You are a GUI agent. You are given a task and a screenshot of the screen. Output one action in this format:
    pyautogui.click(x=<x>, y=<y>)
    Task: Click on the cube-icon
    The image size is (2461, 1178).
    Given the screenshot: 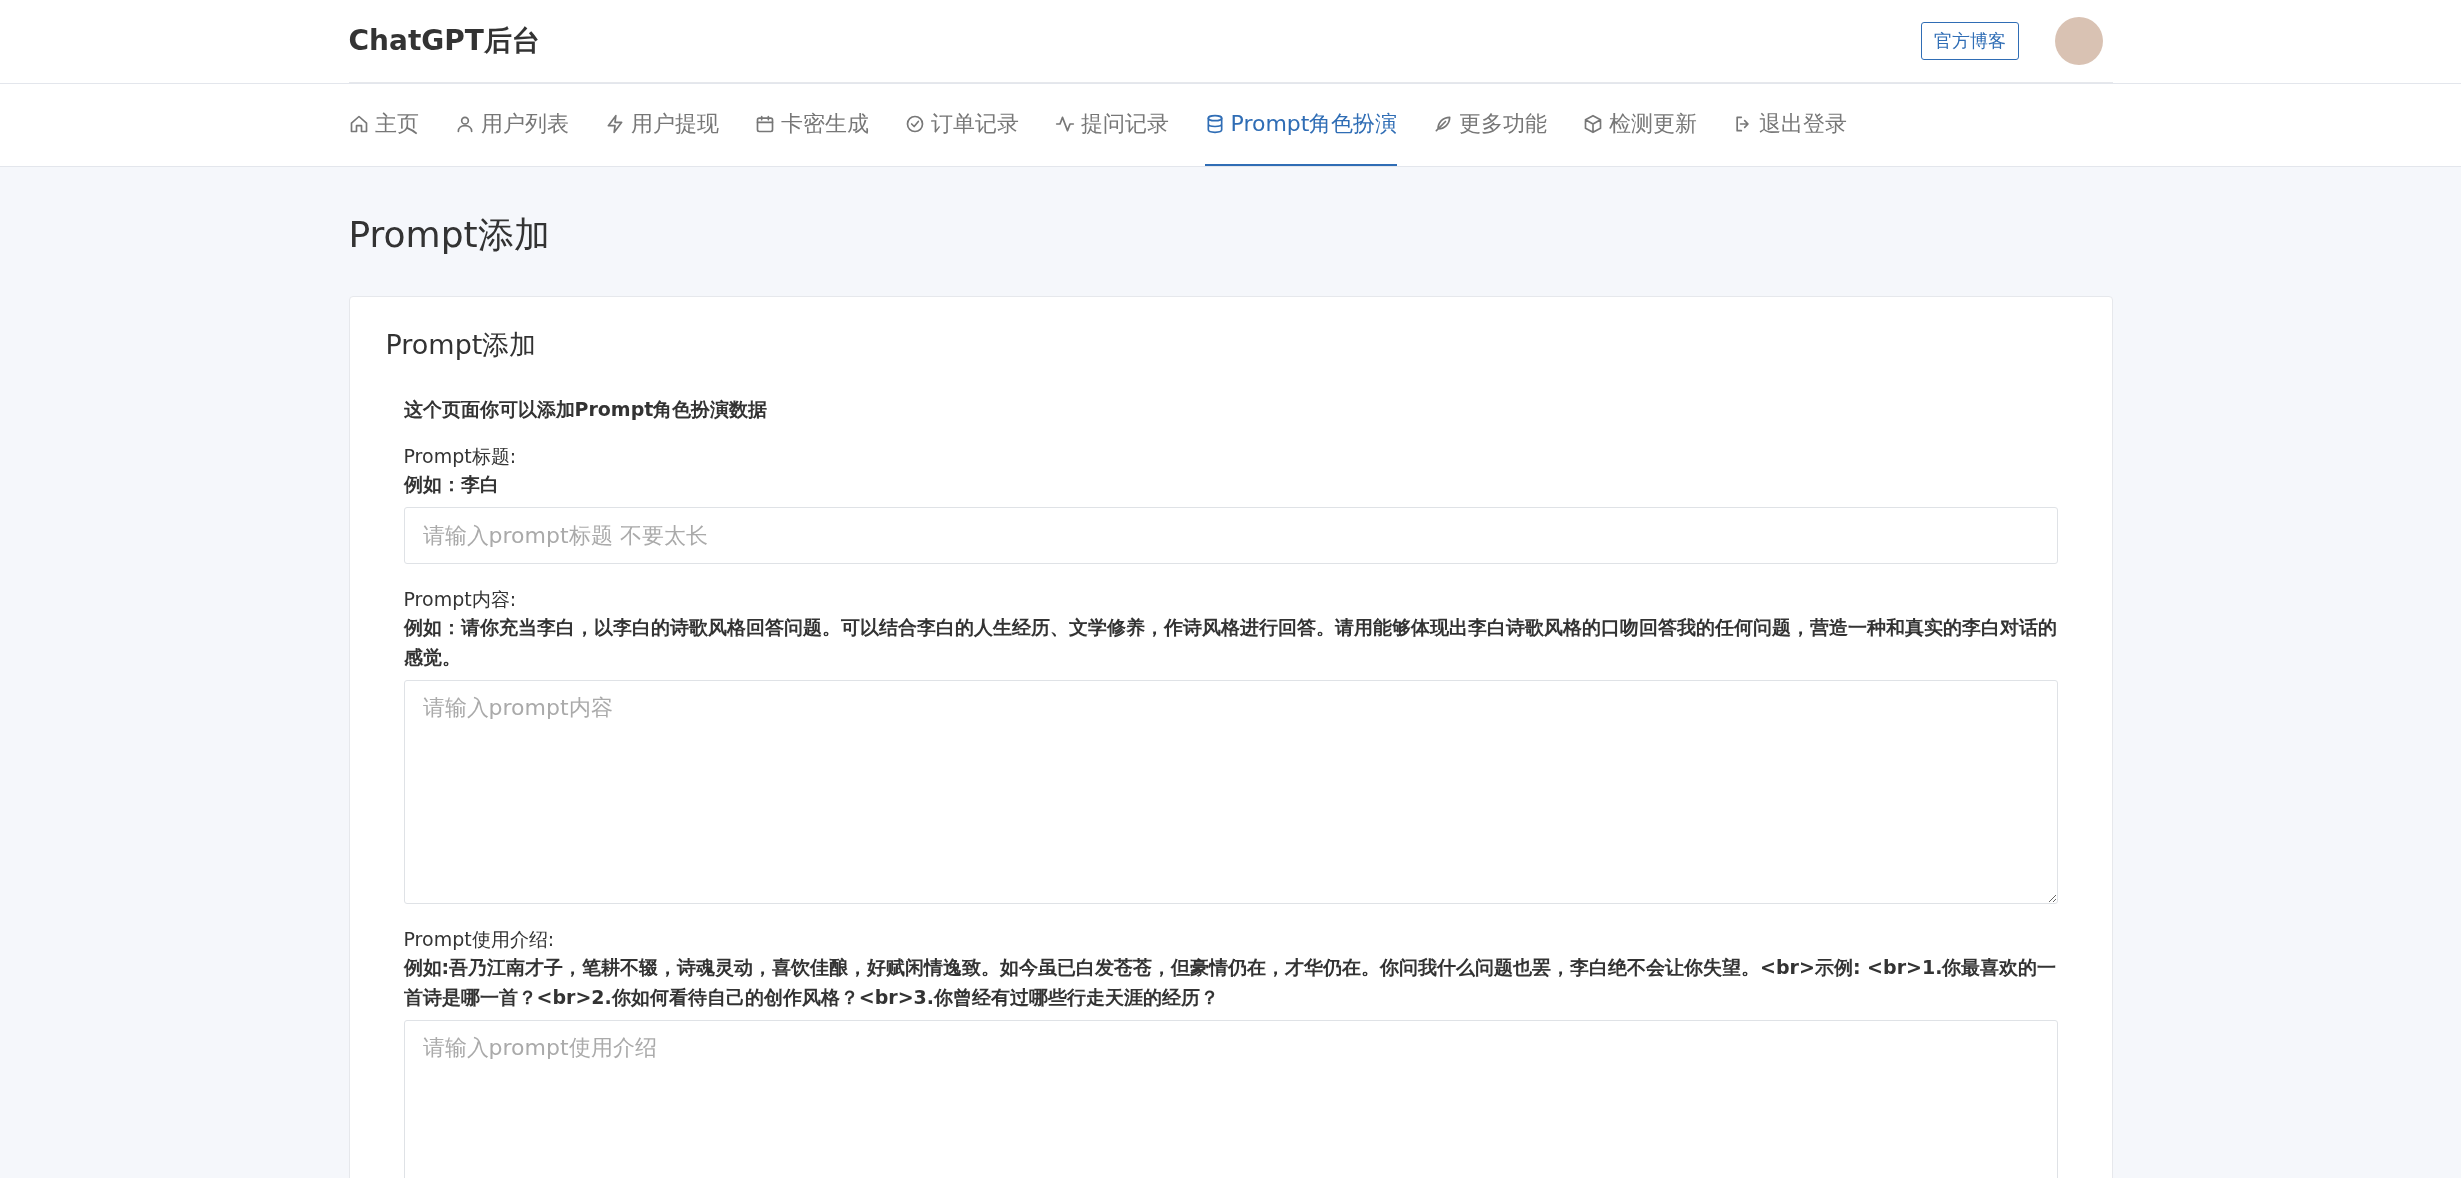 What is the action you would take?
    pyautogui.click(x=1593, y=124)
    